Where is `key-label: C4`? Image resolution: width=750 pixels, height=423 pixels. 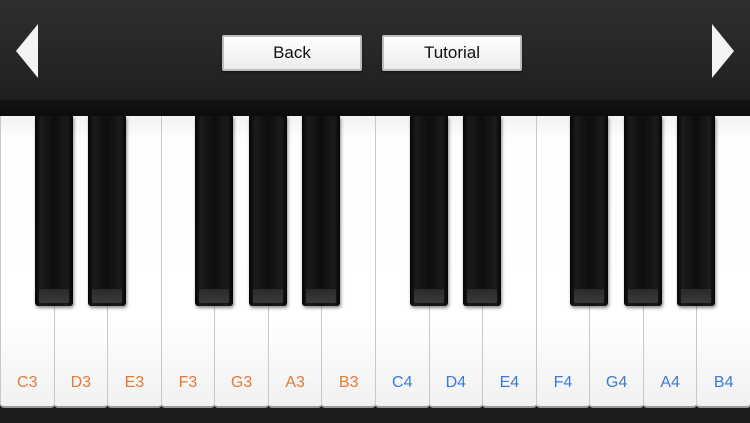
key-label: C4 is located at coordinates (402, 382).